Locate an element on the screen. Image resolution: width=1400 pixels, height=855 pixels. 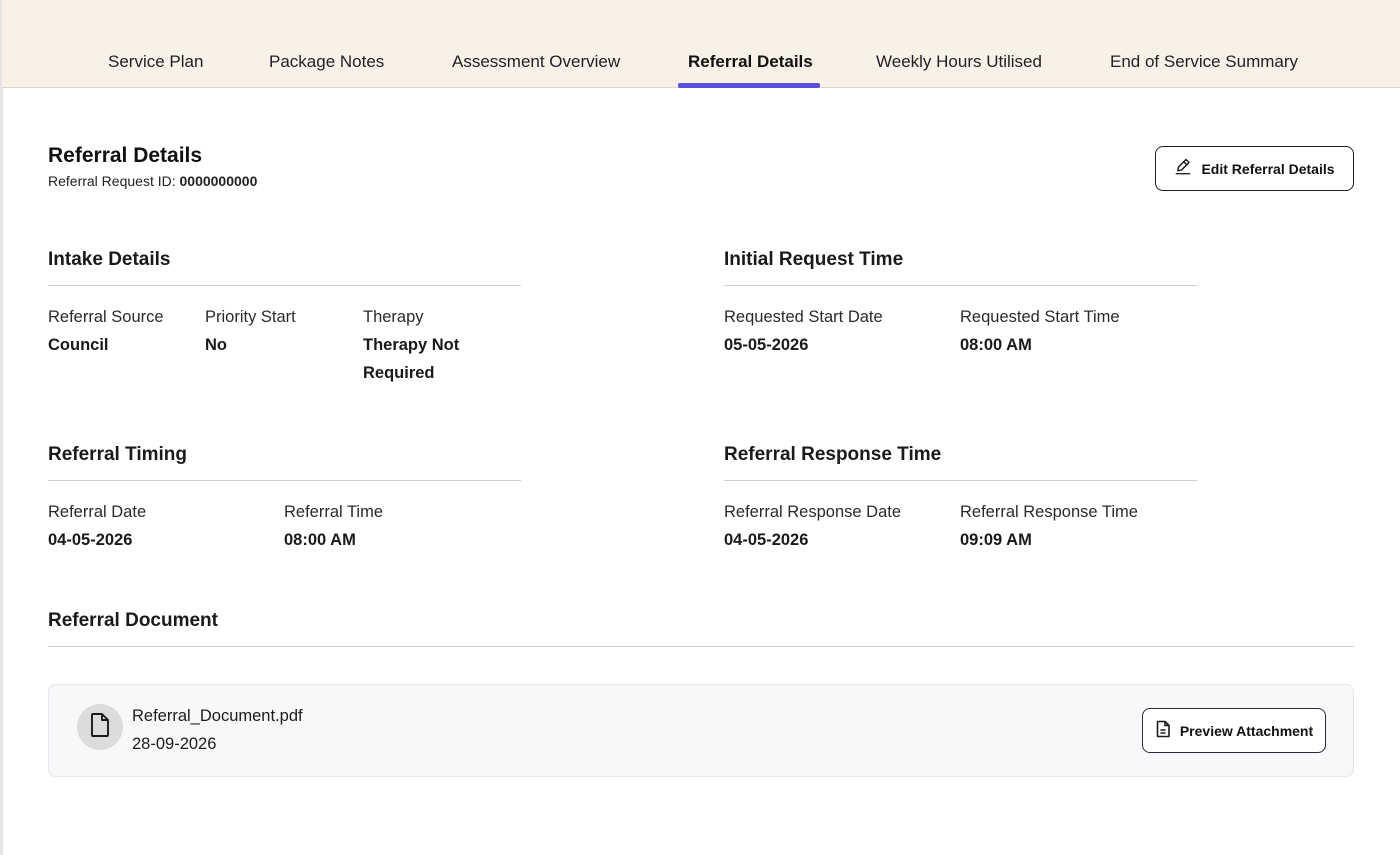
tab-assessment-overview: Assessment Overview is located at coordinates (536, 70).